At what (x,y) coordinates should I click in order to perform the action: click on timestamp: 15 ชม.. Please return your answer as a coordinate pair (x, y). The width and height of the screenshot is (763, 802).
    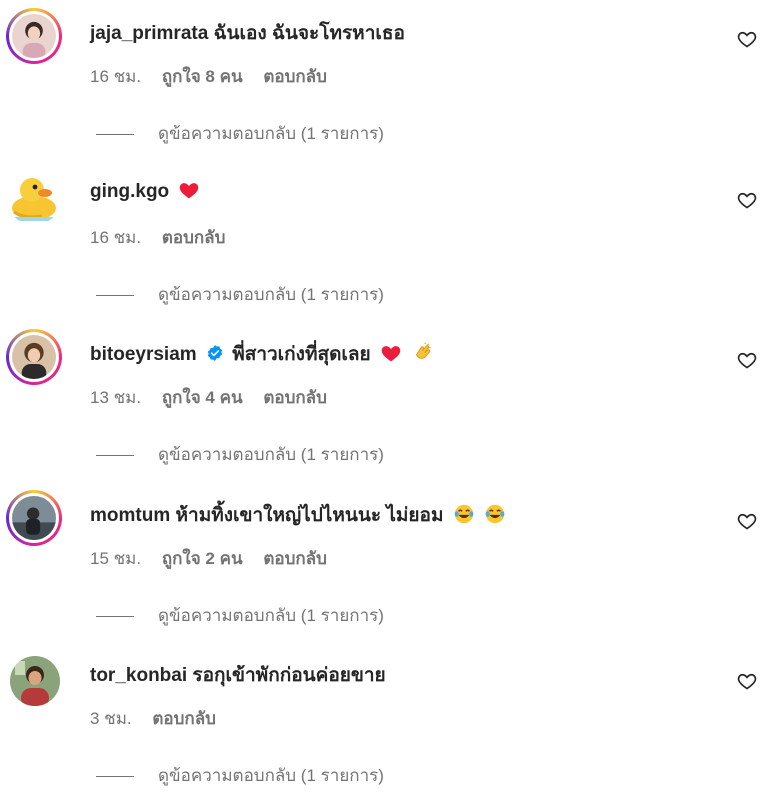
    Looking at the image, I should click on (115, 558).